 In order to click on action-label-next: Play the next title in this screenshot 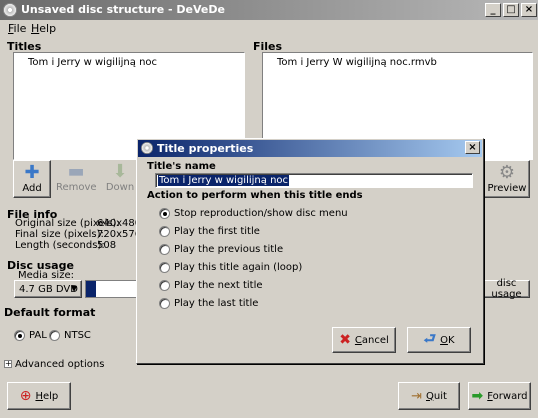, I will do `click(218, 285)`.